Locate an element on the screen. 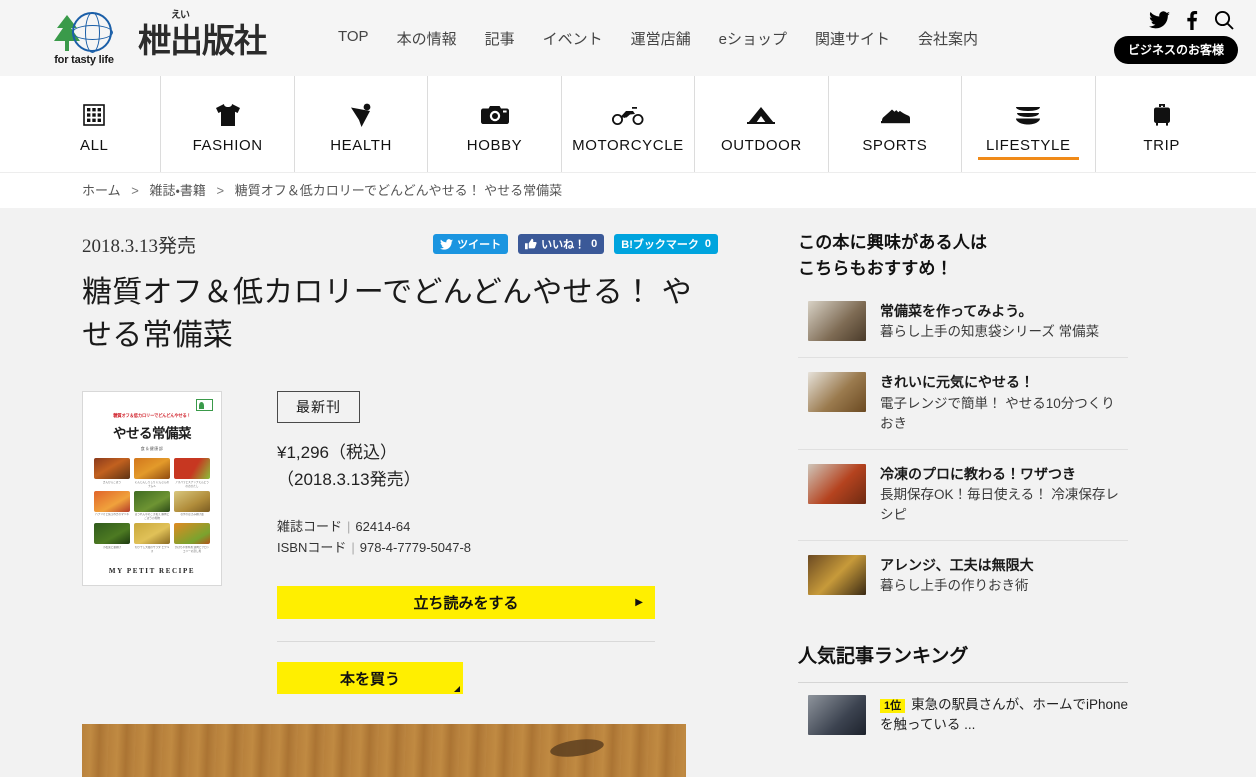 Image resolution: width=1256 pixels, height=777 pixels. chevron-right-icon: ▶ is located at coordinates (639, 603).